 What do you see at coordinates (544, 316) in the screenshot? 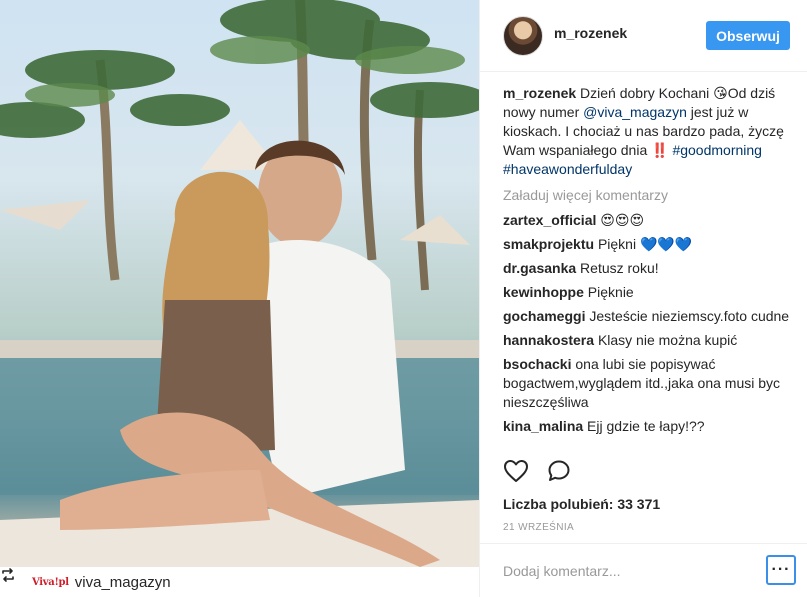
I see `comment-username: gochameggi` at bounding box center [544, 316].